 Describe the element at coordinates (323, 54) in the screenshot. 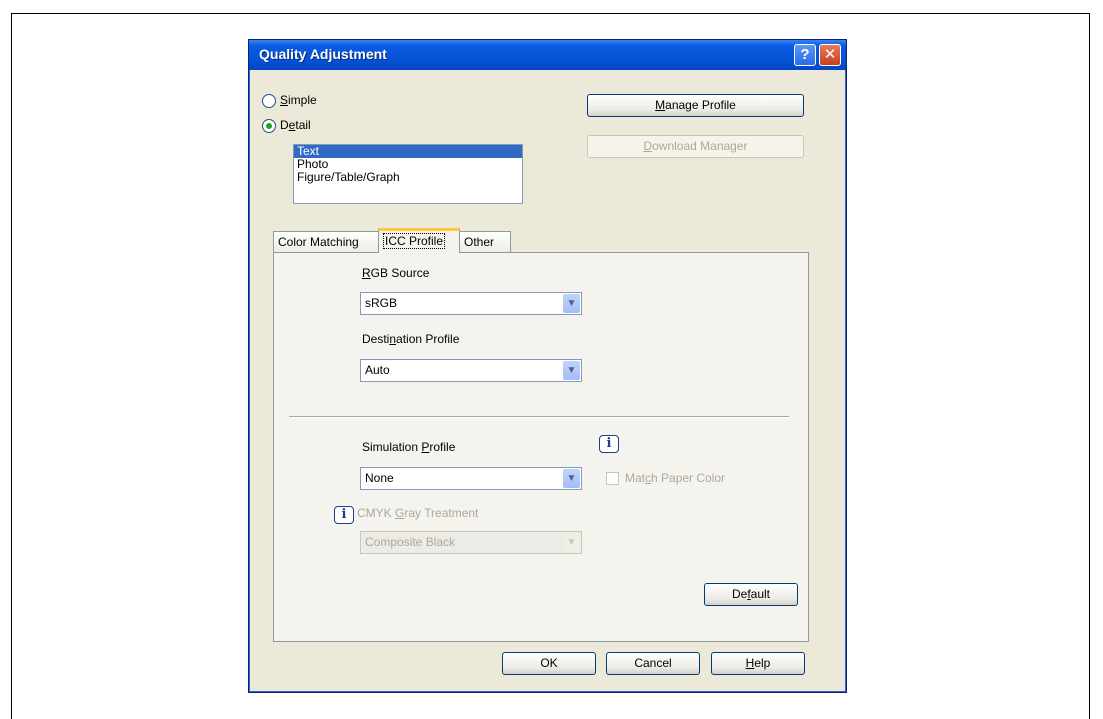

I see `dialog-title: Quality Adjustment` at that location.